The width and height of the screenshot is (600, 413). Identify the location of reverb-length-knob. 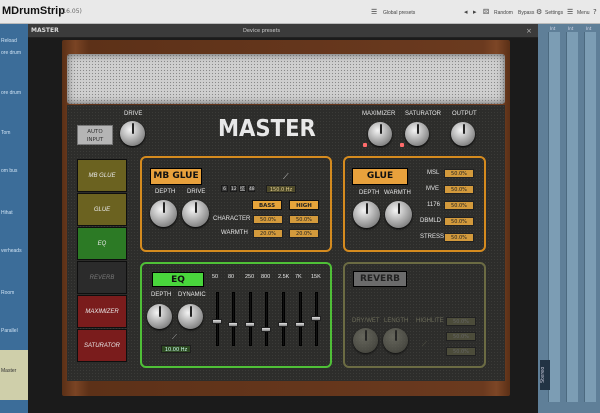
(395, 340).